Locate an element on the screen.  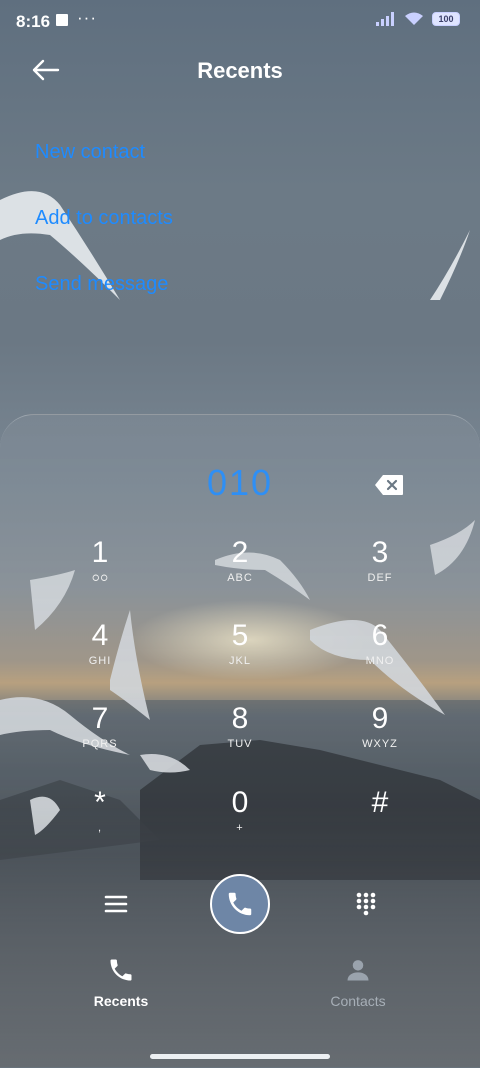
tab-contacts-label: Contacts is located at coordinates (358, 1001).